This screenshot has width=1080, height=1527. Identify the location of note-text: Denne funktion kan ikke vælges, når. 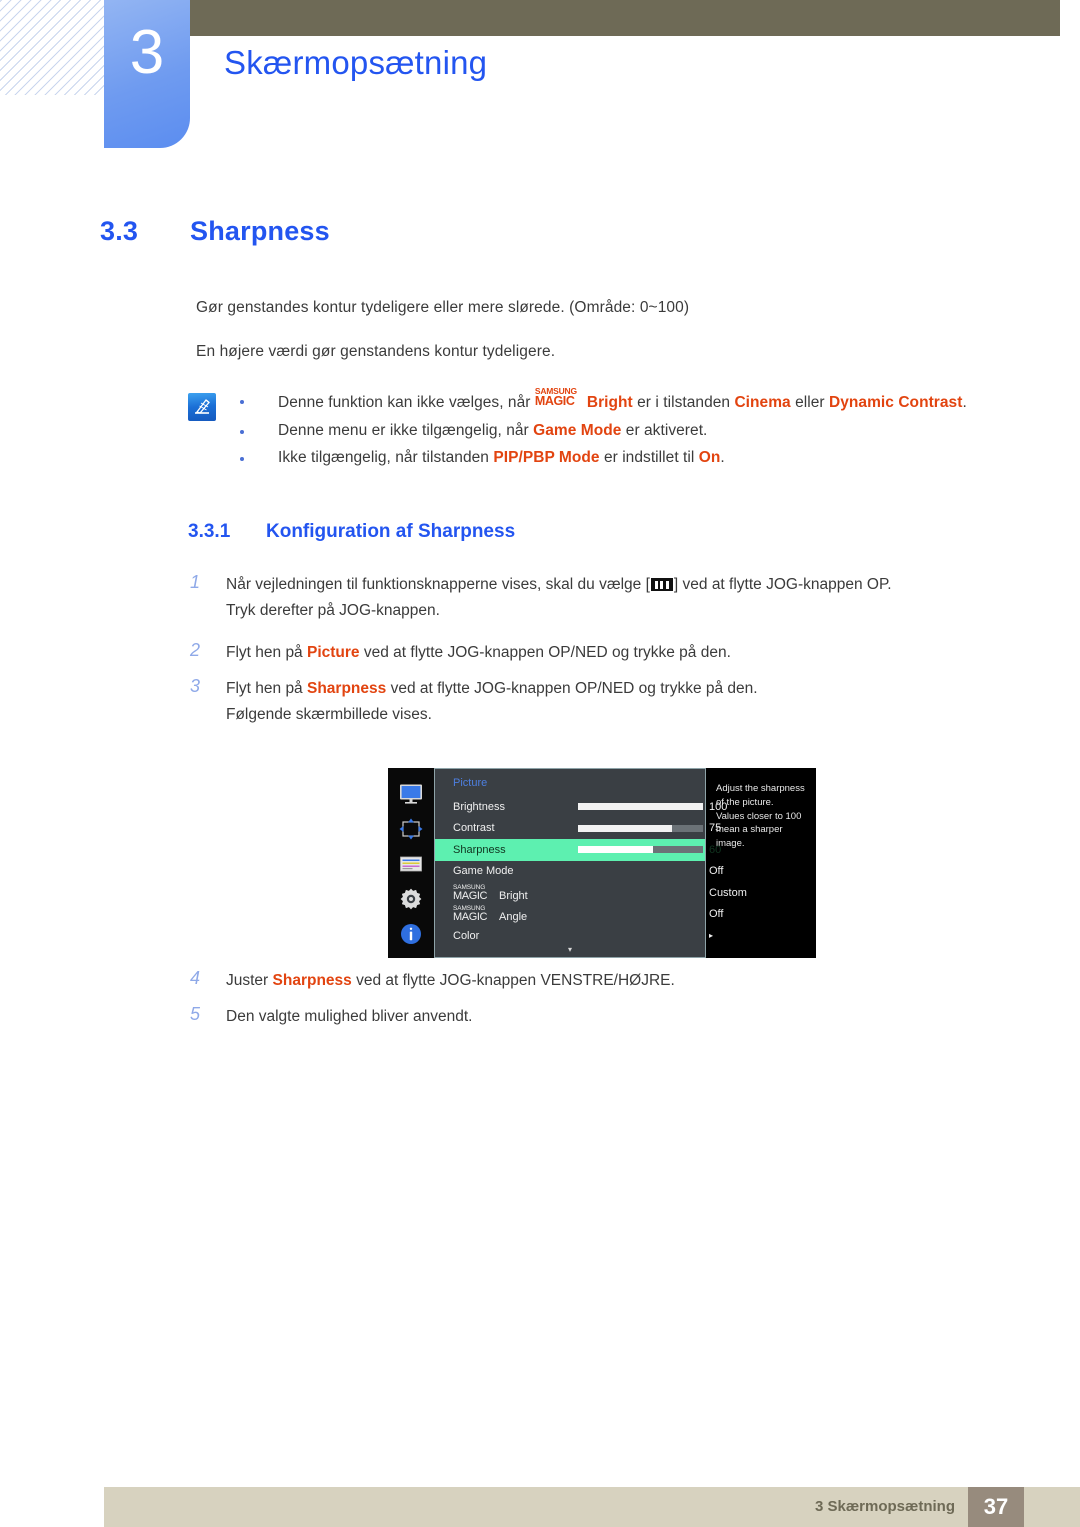
(406, 402).